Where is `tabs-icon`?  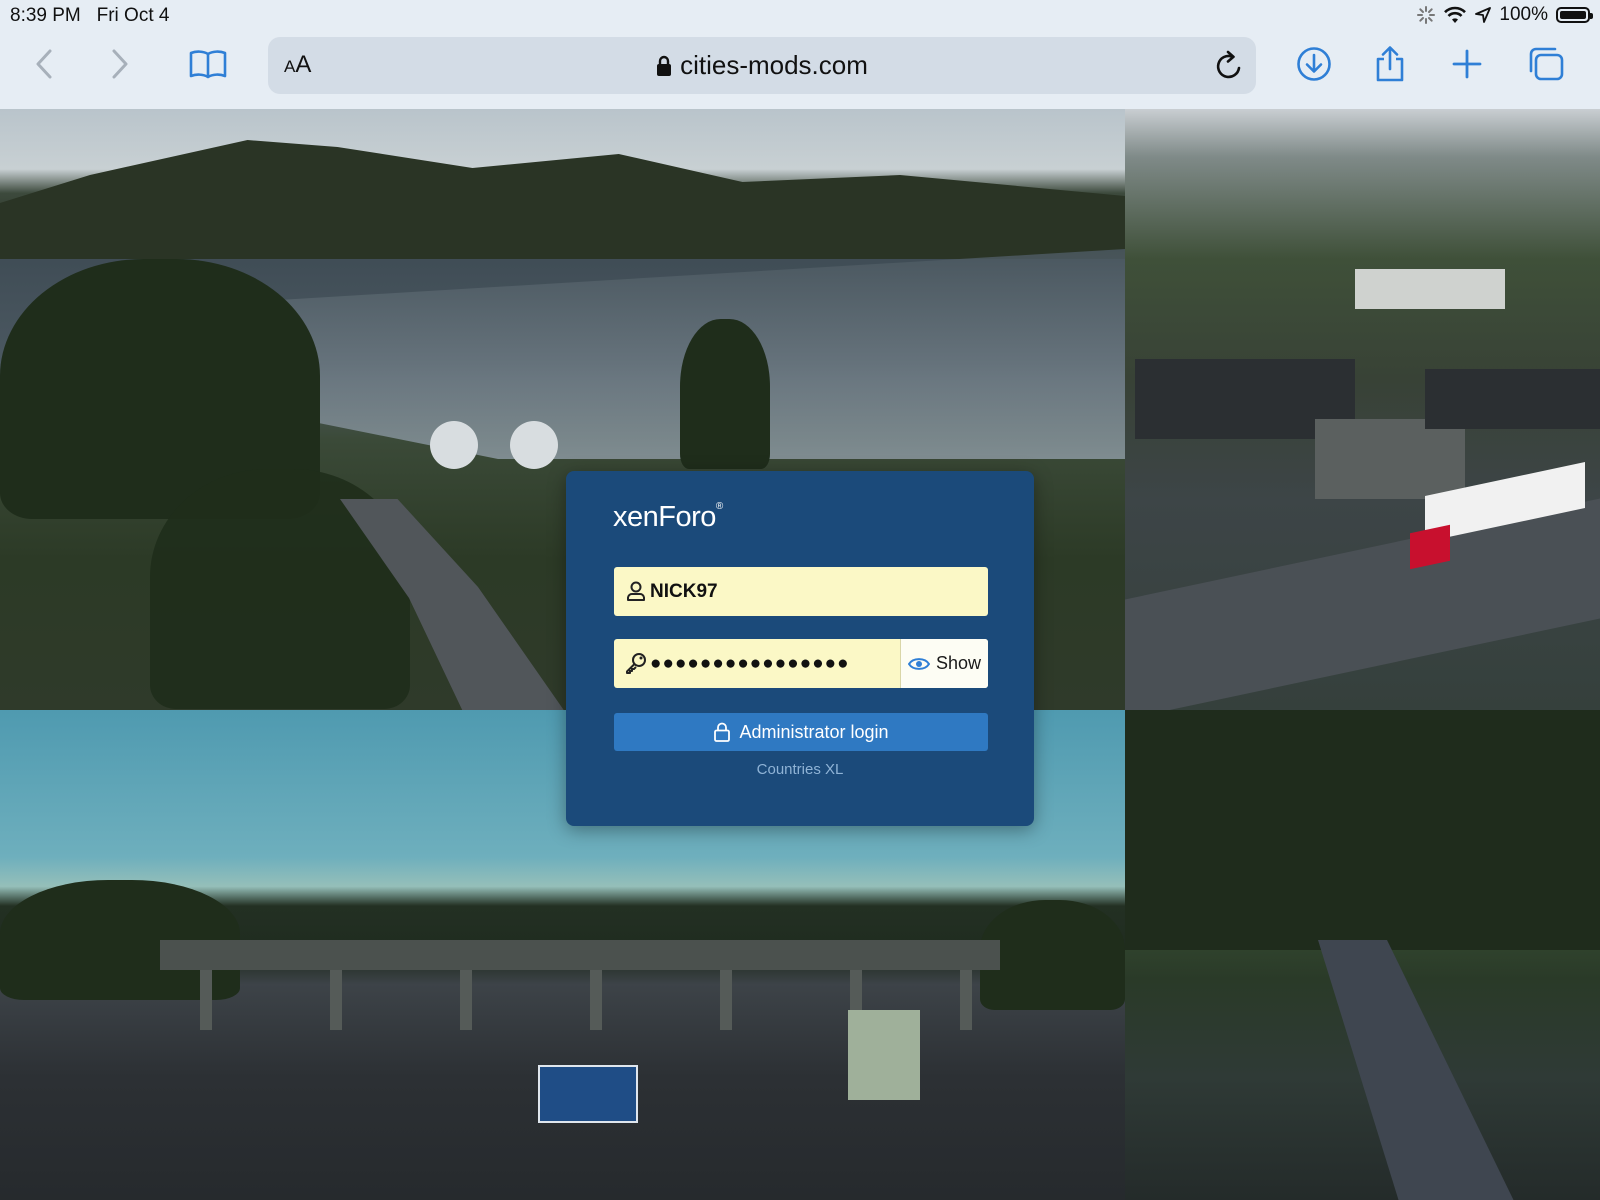 tabs-icon is located at coordinates (1546, 64).